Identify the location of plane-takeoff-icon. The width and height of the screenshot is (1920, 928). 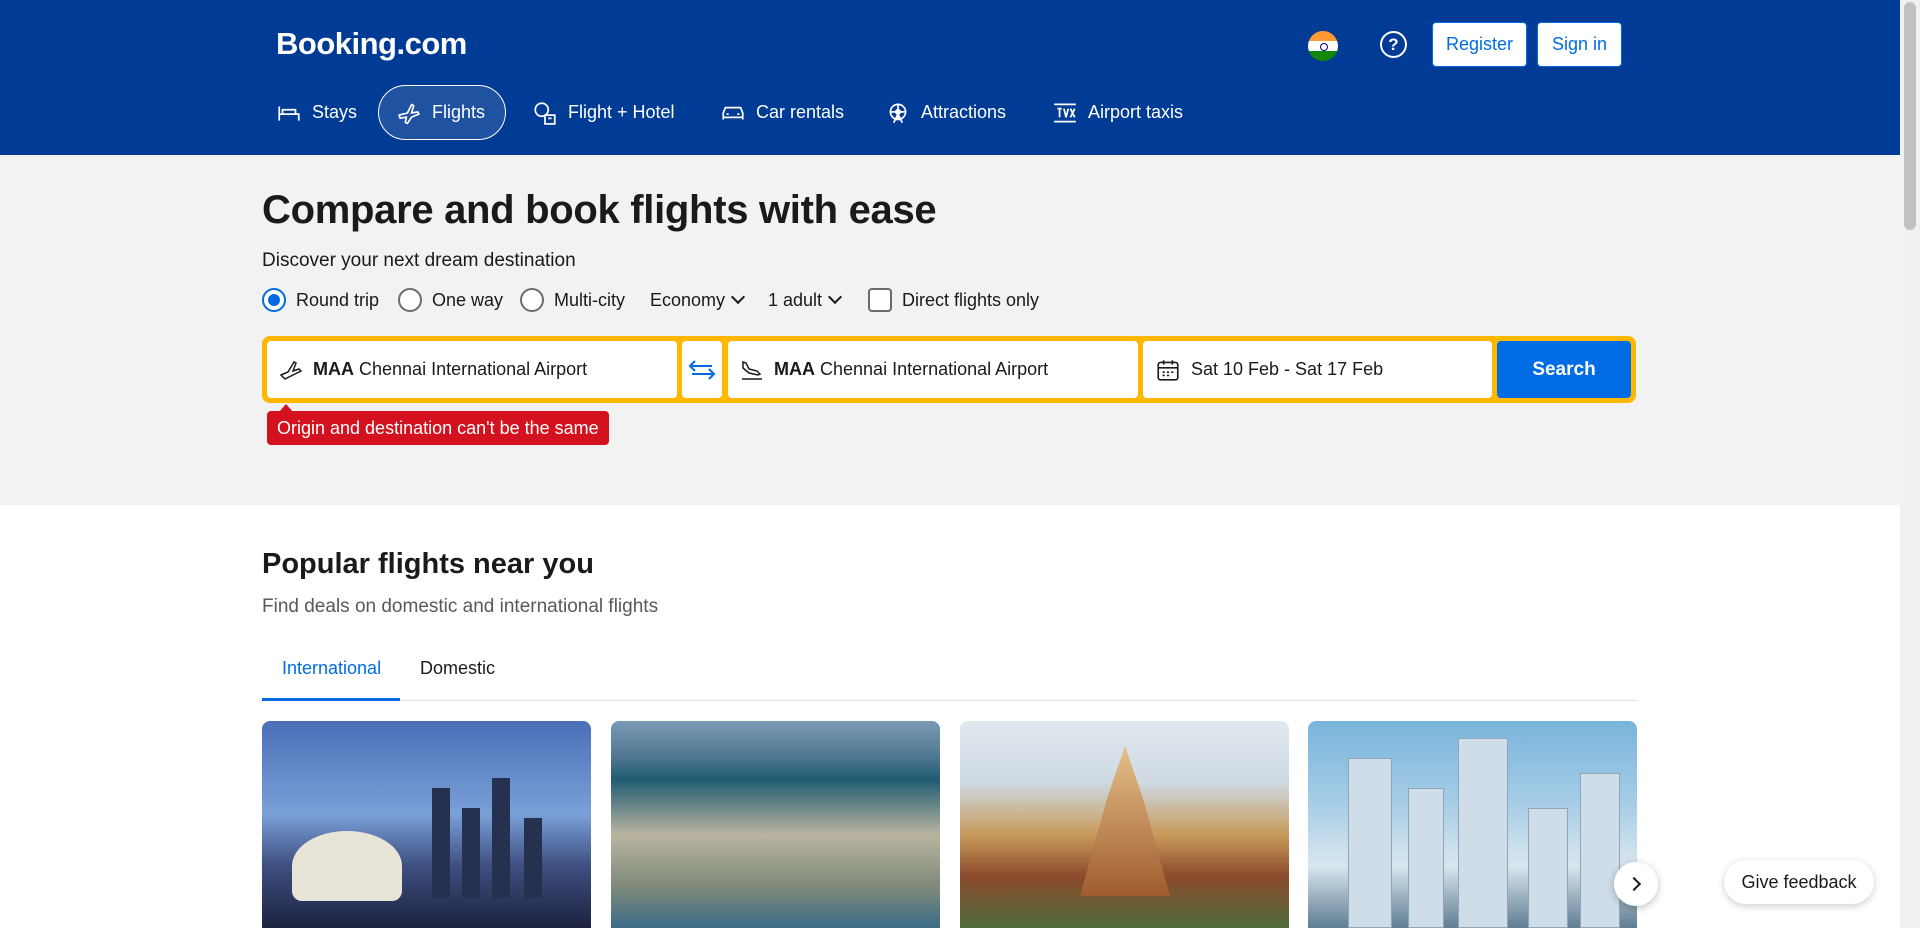
(291, 370).